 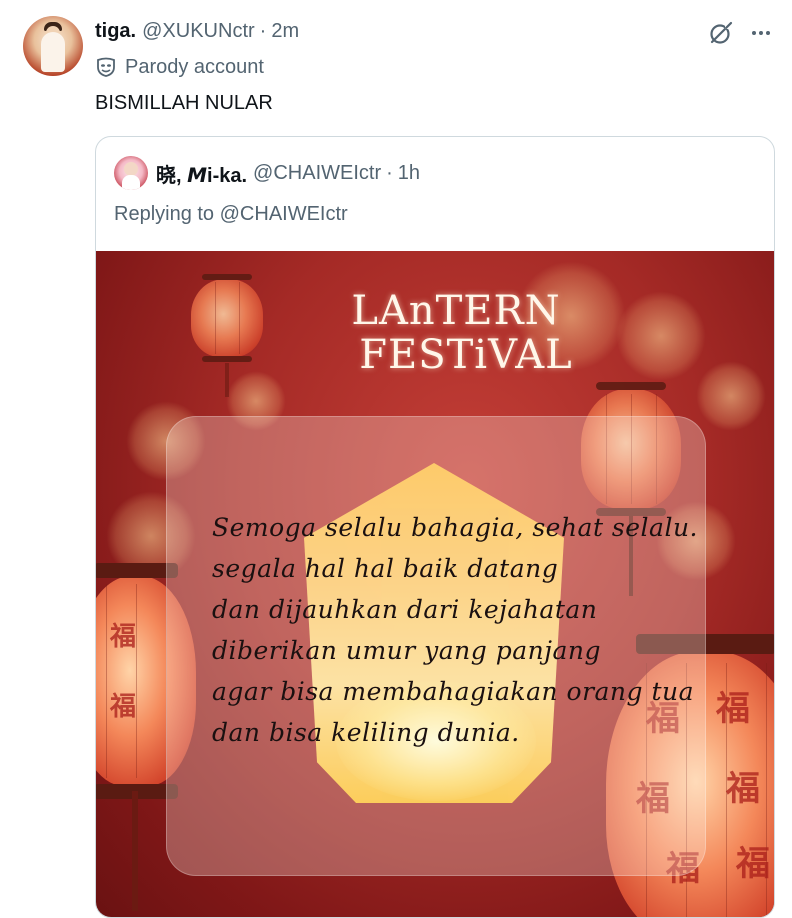 I want to click on poem-line: Semoga selalu bahagia, sehat selalu., so click(x=455, y=527).